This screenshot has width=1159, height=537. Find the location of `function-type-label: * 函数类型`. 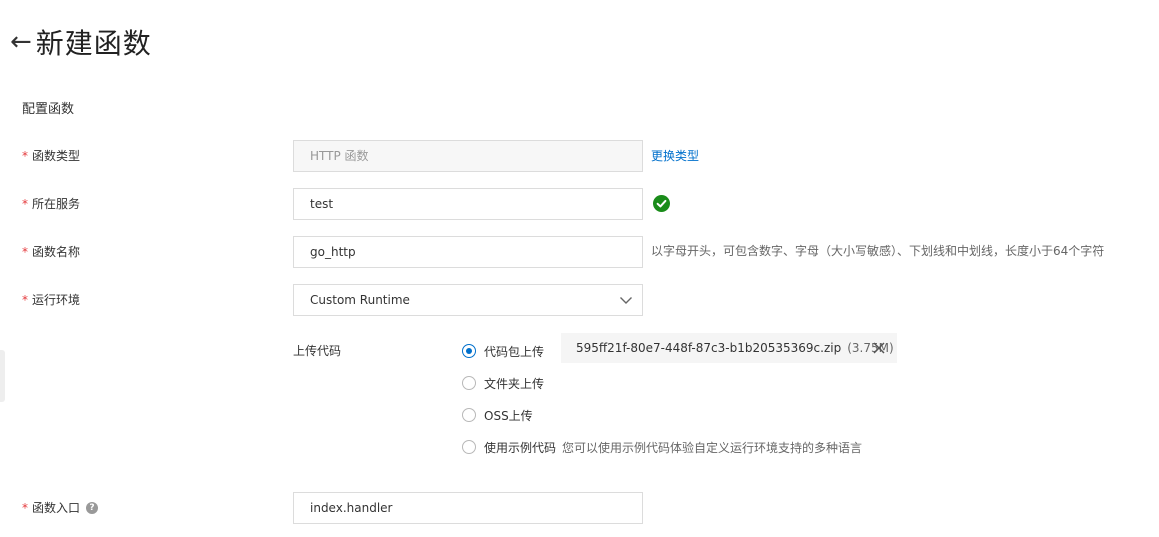

function-type-label: * 函数类型 is located at coordinates (51, 156).